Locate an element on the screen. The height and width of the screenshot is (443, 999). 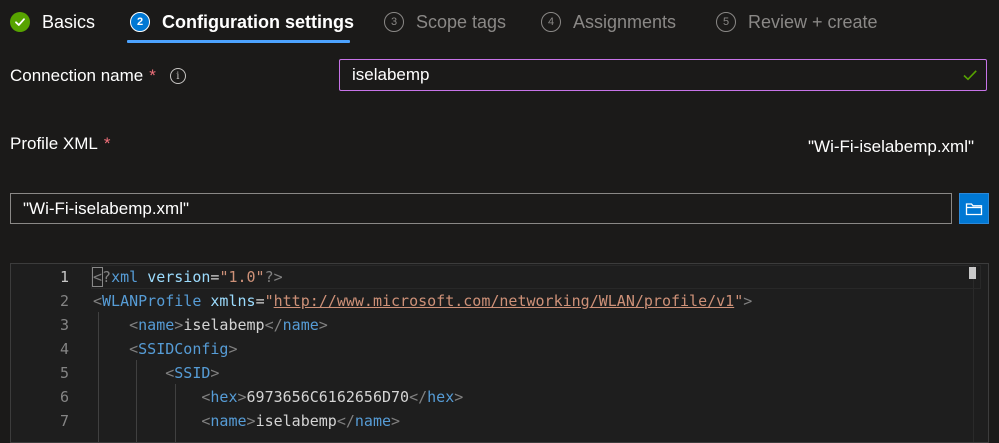
code-line: 5 <SSID> is located at coordinates (499, 373).